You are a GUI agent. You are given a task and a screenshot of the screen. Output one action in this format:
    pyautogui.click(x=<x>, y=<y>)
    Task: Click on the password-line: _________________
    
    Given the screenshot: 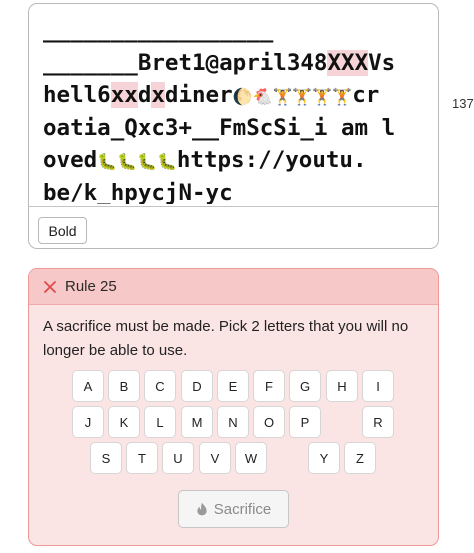 What is the action you would take?
    pyautogui.click(x=238, y=30)
    